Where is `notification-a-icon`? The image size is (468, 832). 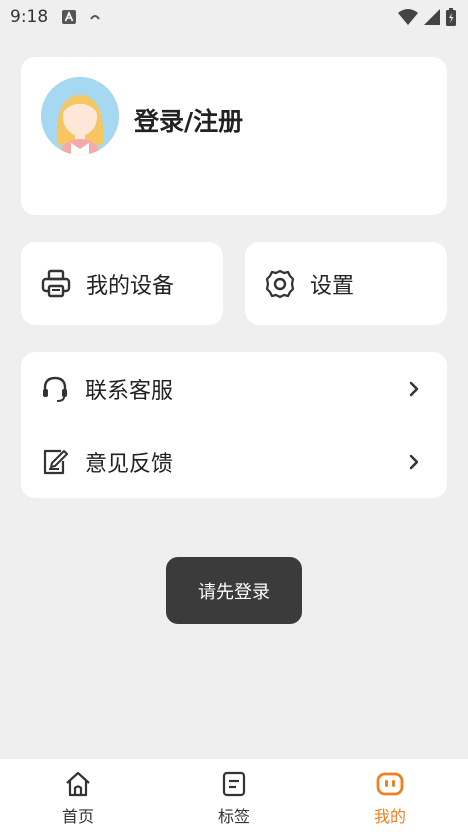
notification-a-icon is located at coordinates (69, 17).